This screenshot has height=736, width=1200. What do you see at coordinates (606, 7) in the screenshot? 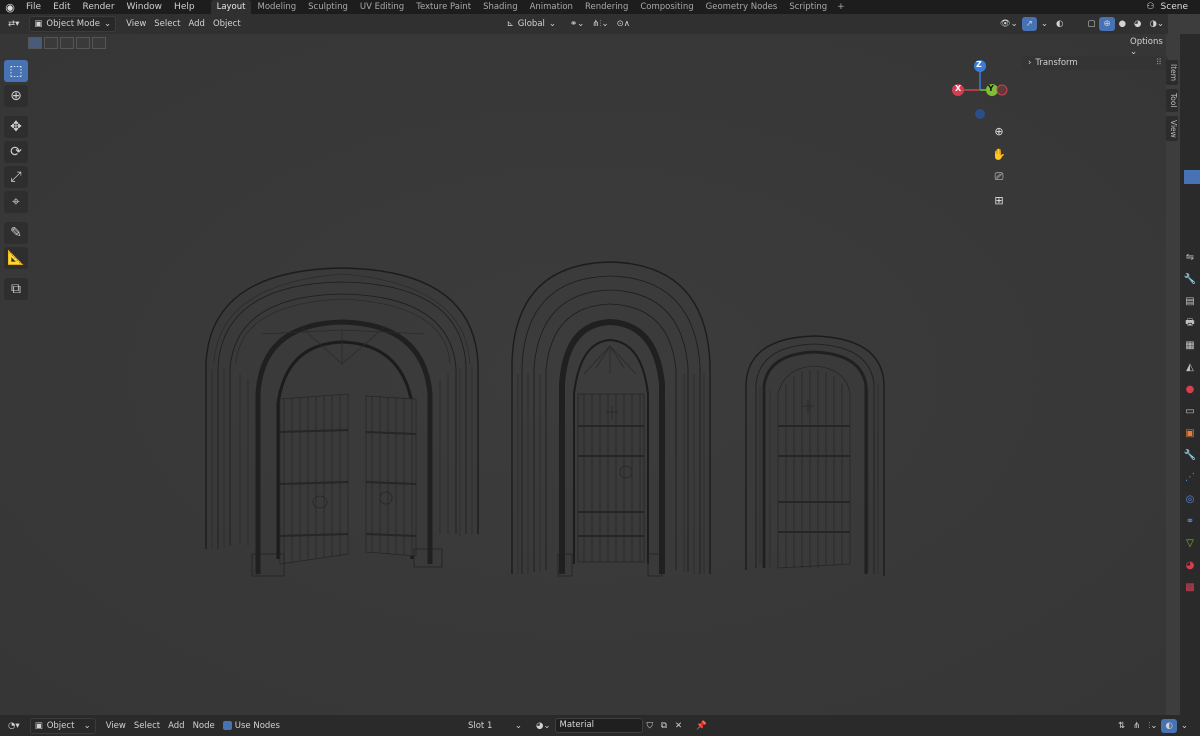
I see `tab-rendering: Rendering` at bounding box center [606, 7].